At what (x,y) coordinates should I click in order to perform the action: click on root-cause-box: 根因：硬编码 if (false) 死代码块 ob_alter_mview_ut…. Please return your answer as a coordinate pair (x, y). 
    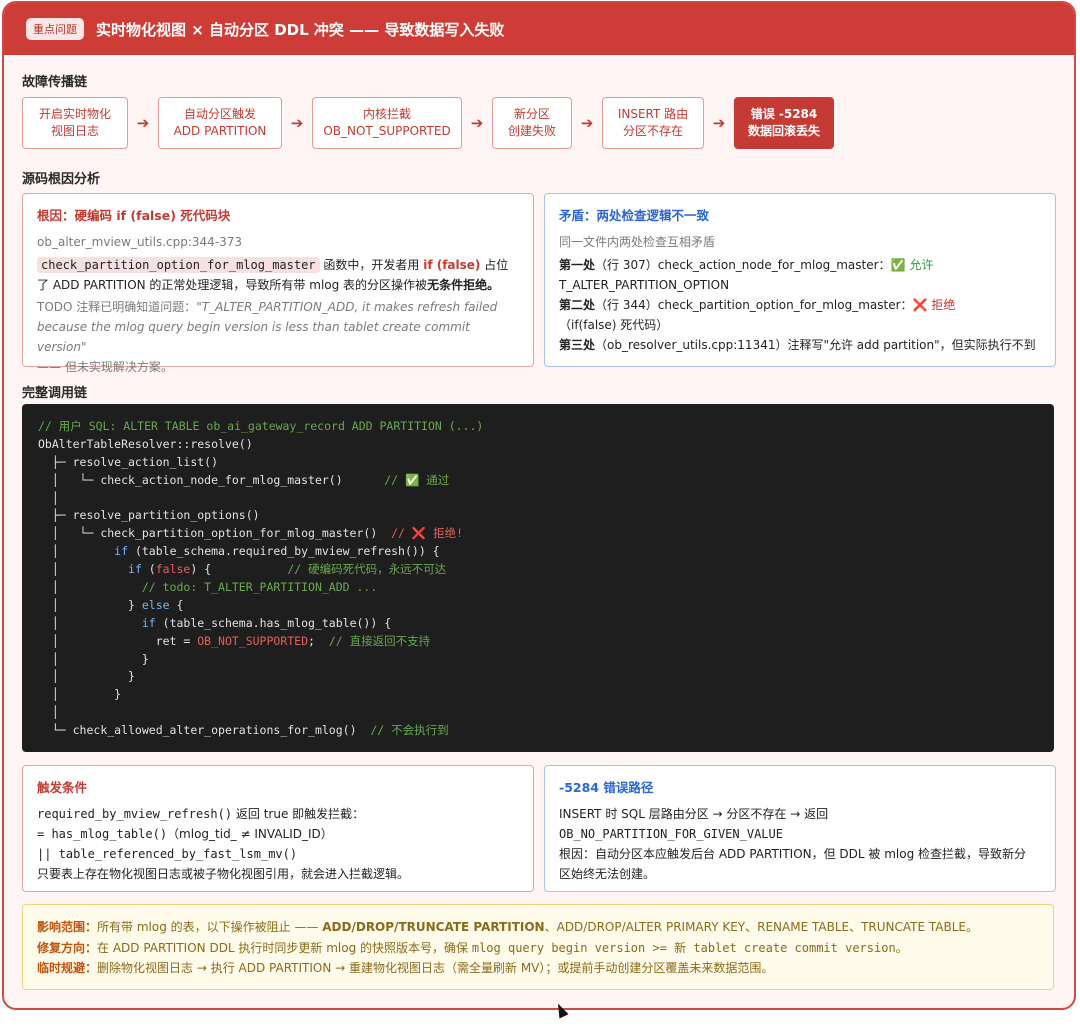
    Looking at the image, I should click on (278, 283).